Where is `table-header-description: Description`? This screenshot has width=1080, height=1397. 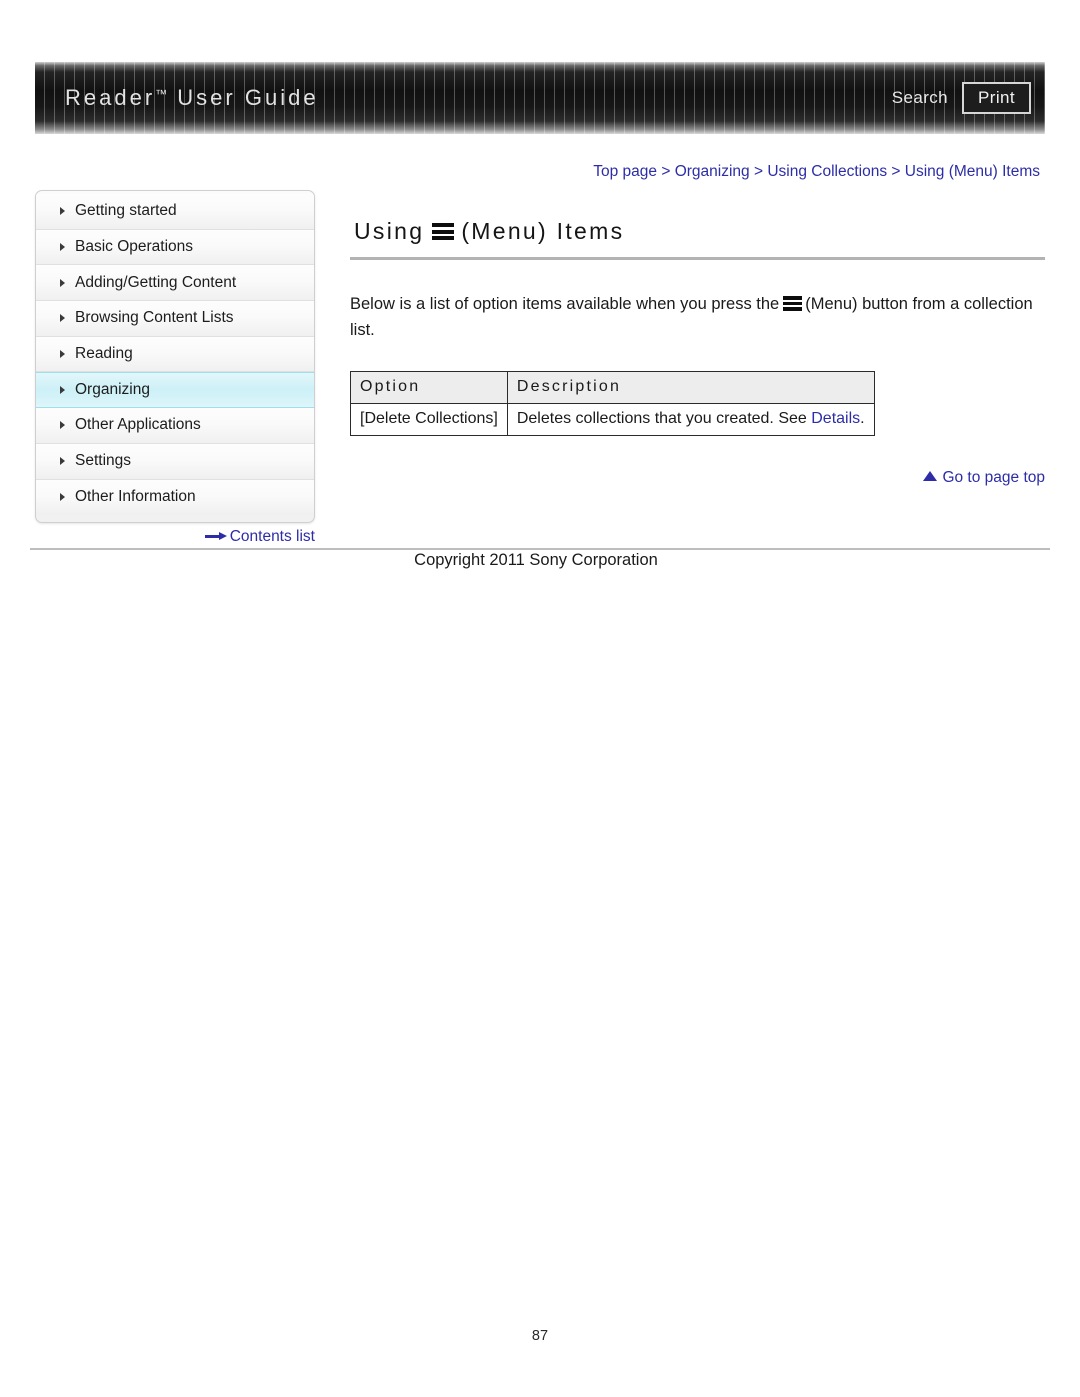
table-header-description: Description is located at coordinates (690, 388).